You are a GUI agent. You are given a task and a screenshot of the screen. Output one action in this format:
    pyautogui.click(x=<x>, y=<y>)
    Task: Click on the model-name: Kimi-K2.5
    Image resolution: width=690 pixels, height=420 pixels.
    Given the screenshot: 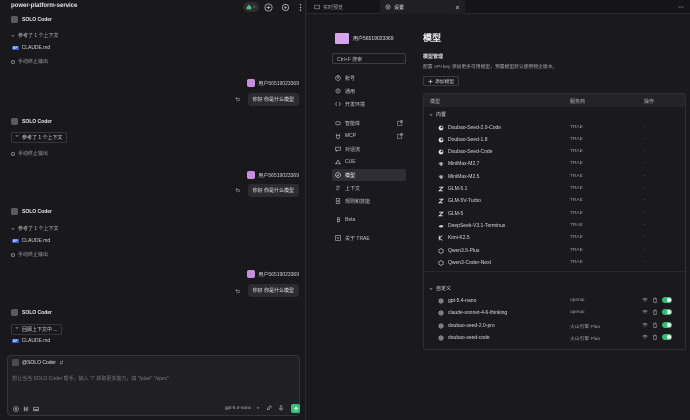 What is the action you would take?
    pyautogui.click(x=459, y=238)
    